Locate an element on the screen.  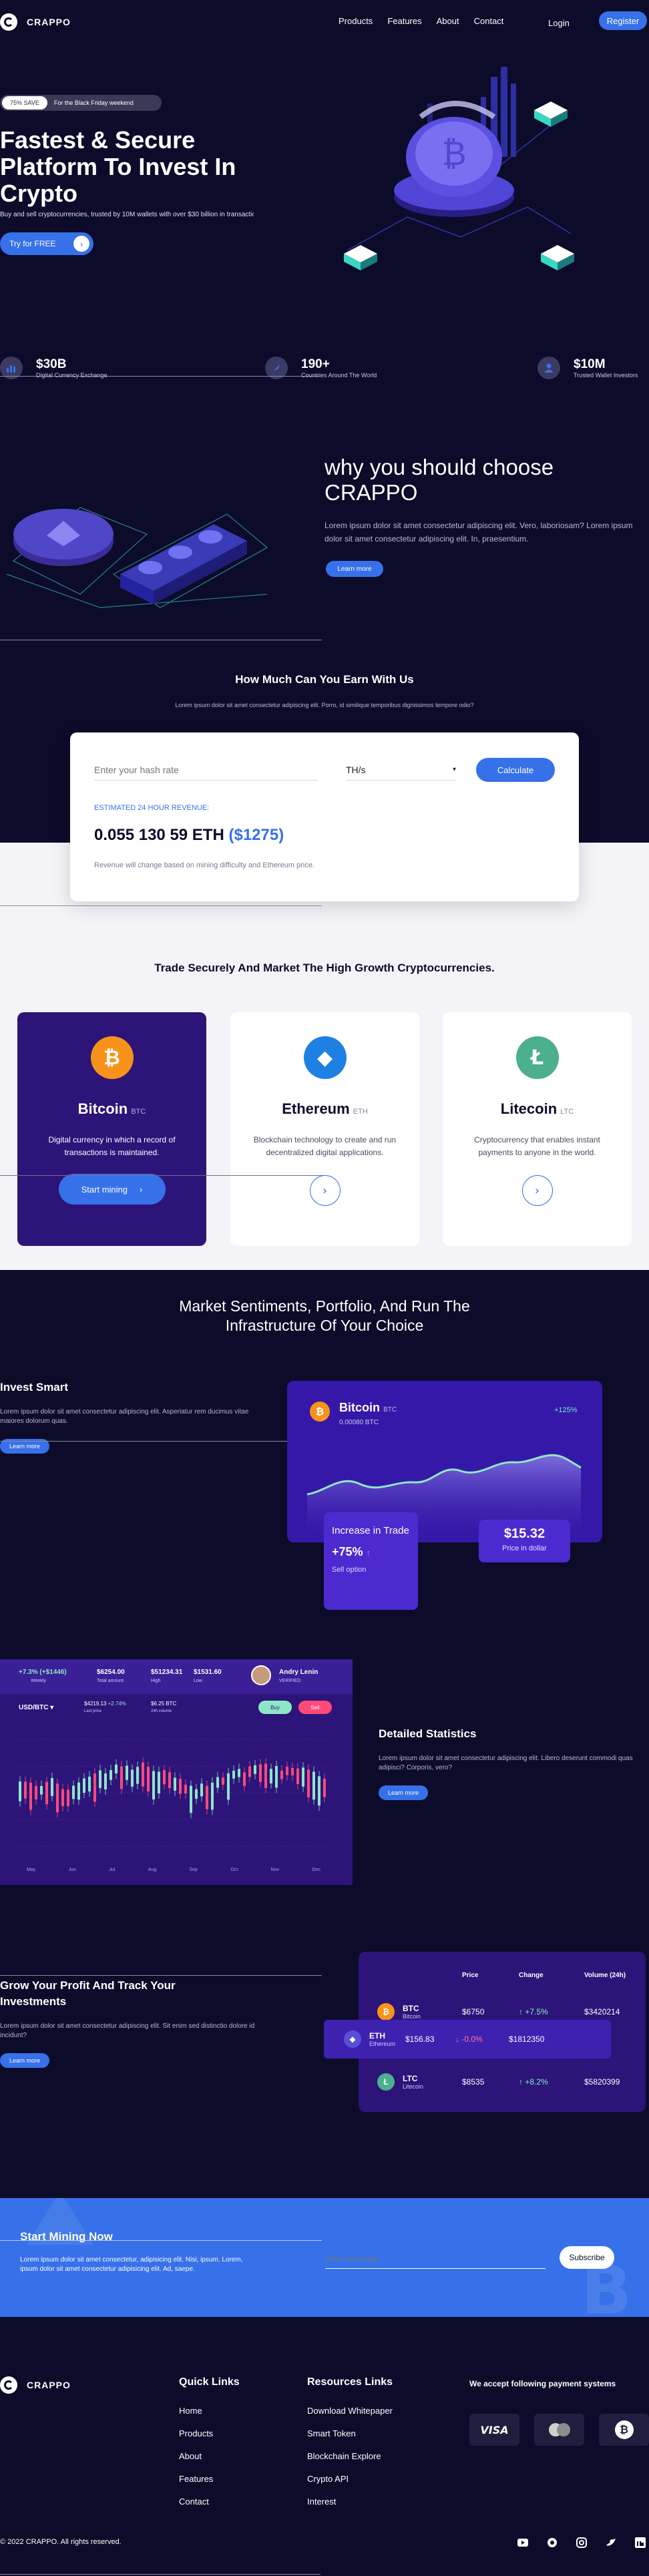
calculate-button: Calculate is located at coordinates (515, 770).